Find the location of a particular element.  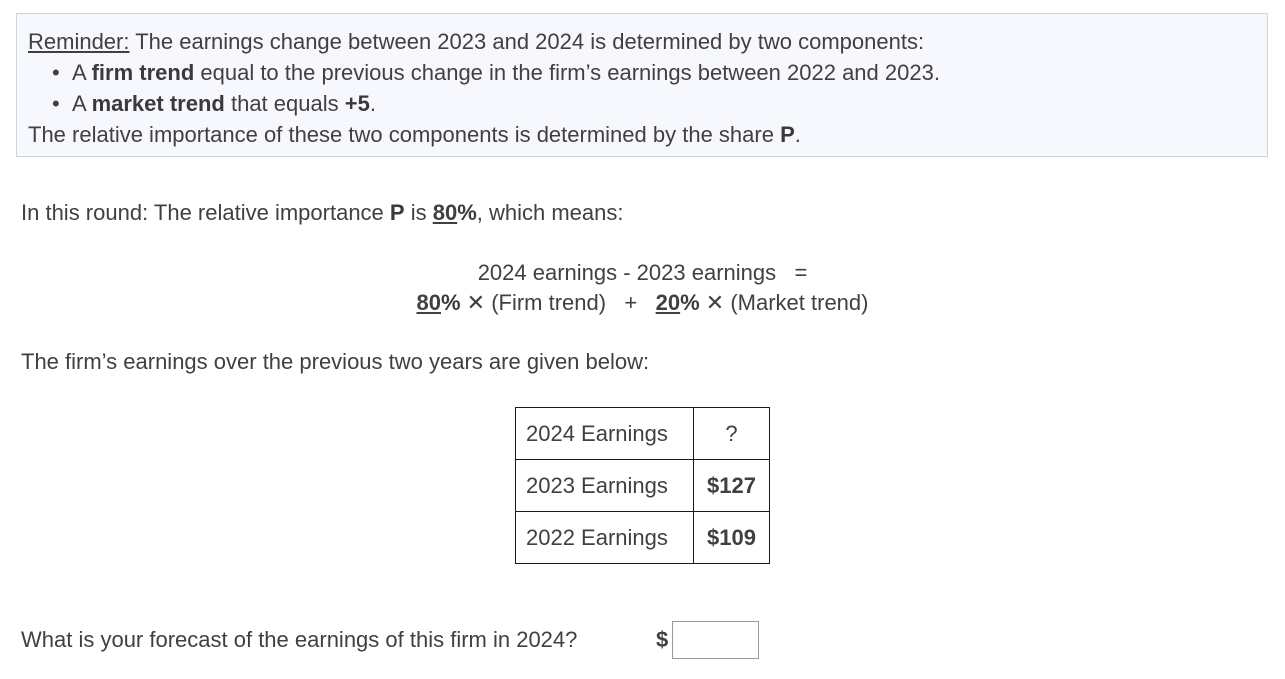

share-p-label: P is located at coordinates (787, 134).